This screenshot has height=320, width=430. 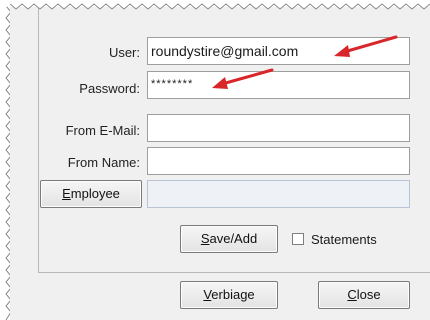 What do you see at coordinates (215, 5) in the screenshot?
I see `torn-edge-top` at bounding box center [215, 5].